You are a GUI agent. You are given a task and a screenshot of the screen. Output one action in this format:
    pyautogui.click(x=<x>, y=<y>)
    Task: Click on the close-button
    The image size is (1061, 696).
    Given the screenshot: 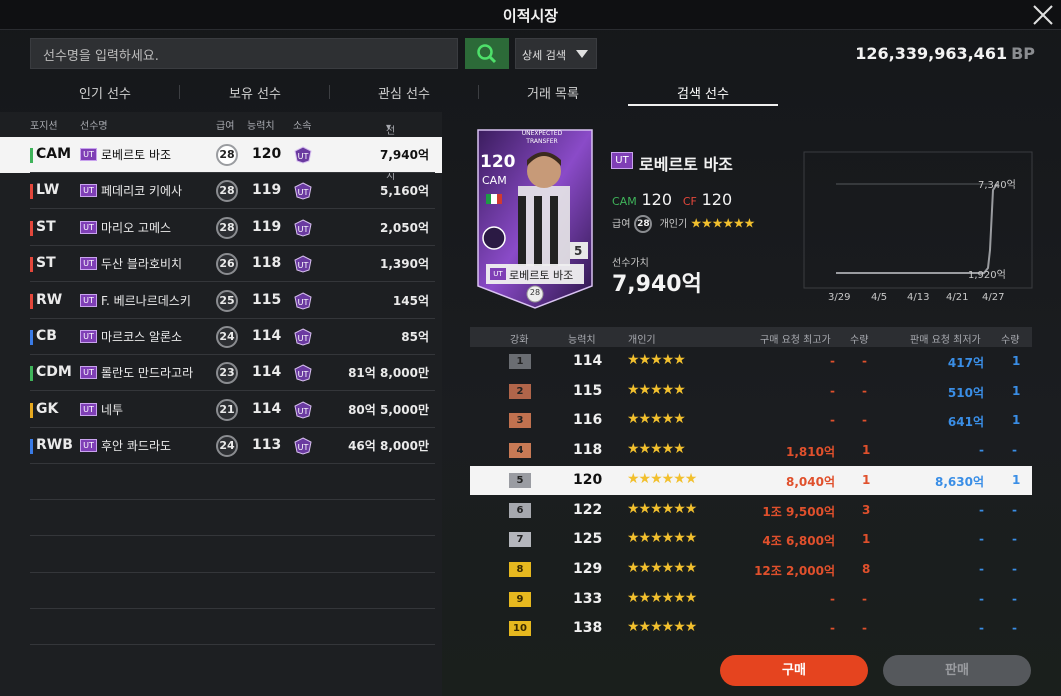 What is the action you would take?
    pyautogui.click(x=1043, y=15)
    